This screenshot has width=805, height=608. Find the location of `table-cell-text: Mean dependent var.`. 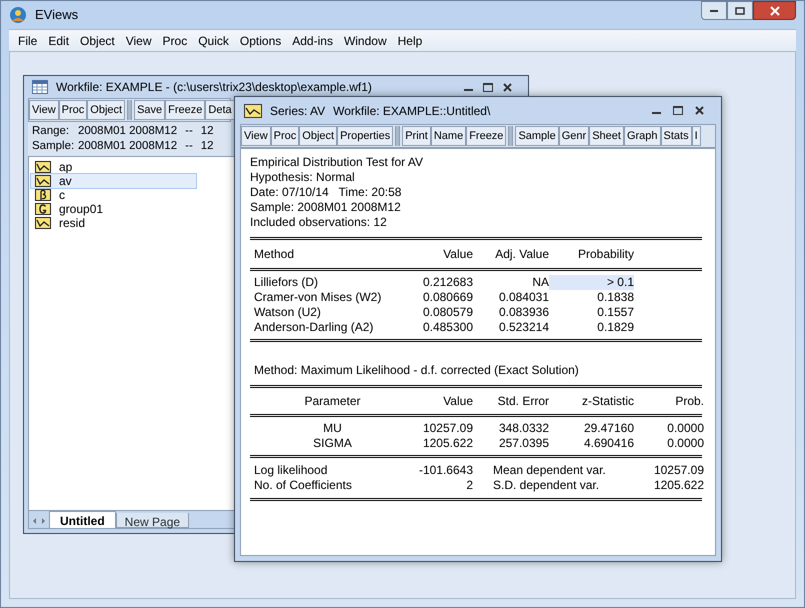

table-cell-text: Mean dependent var. is located at coordinates (549, 470).